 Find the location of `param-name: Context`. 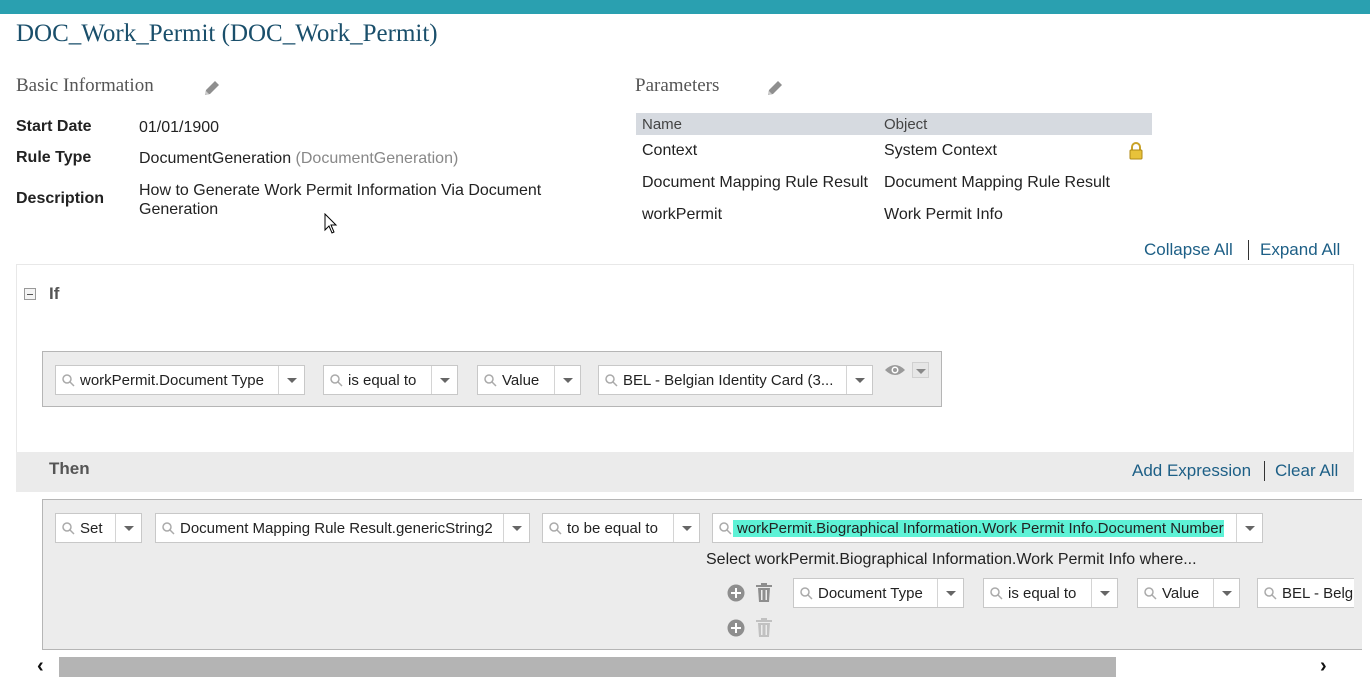

param-name: Context is located at coordinates (670, 150).